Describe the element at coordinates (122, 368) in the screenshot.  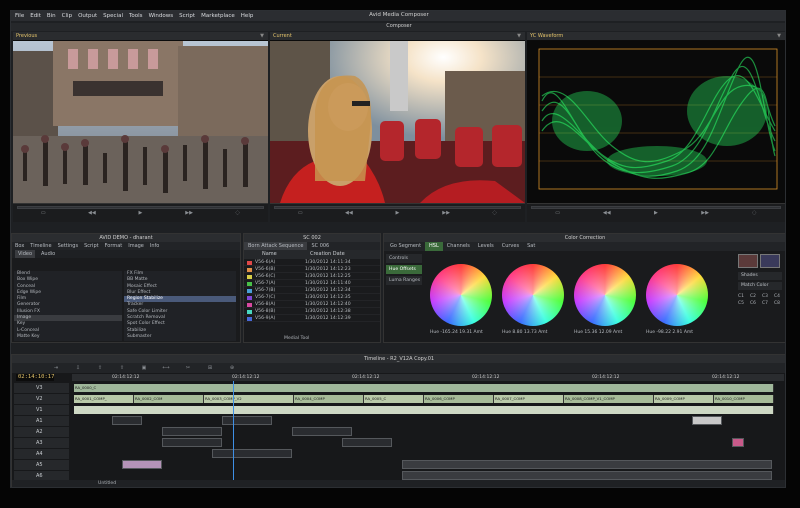
I see `extract-icon: ⇪` at that location.